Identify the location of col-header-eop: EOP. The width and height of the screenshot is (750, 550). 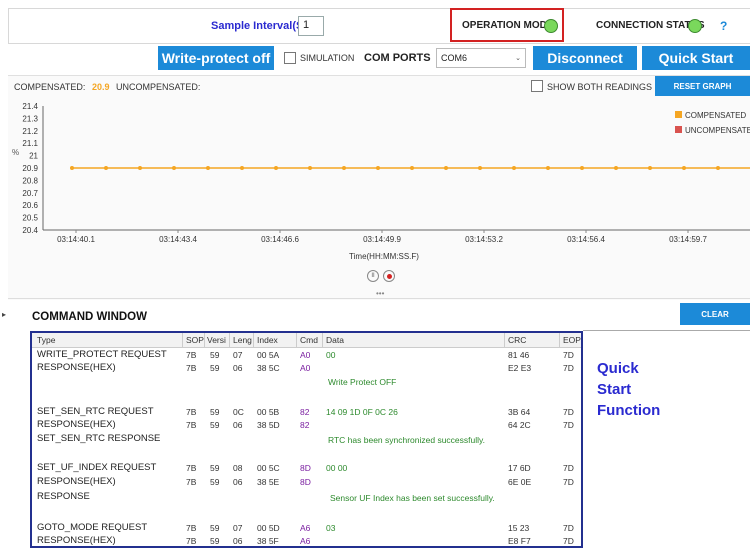
(572, 340).